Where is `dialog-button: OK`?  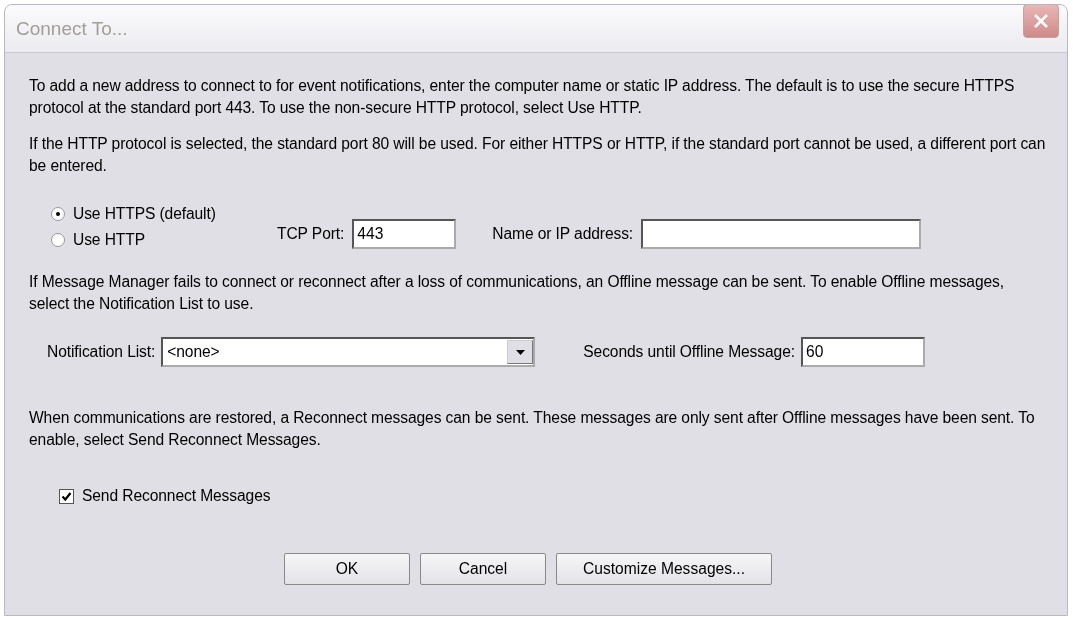
dialog-button: OK is located at coordinates (347, 569).